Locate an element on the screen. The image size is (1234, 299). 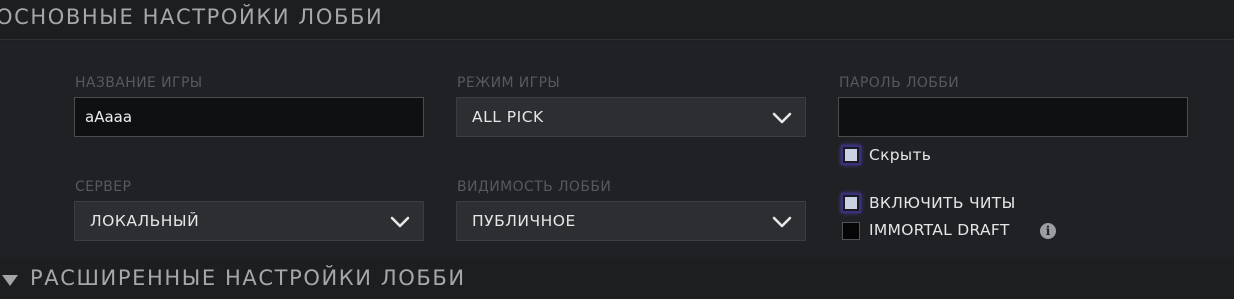
server-selected-value: ЛОКАЛЬНЫЙ is located at coordinates (145, 221).